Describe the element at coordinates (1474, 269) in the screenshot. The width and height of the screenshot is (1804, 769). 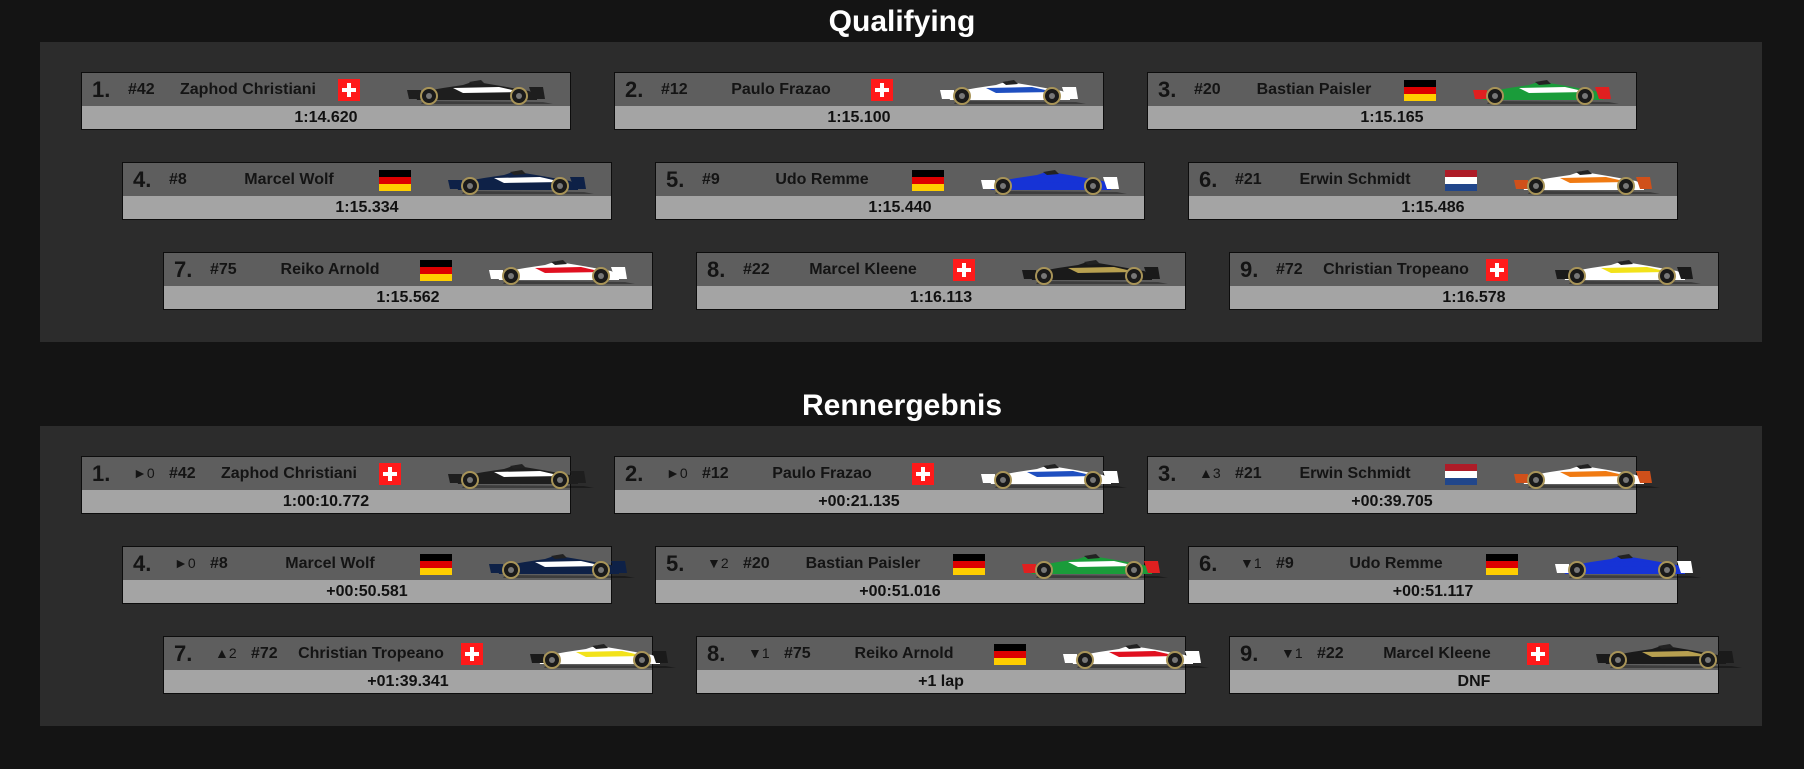
I see `driver-header: 9. #72 Christian Tropeano` at that location.